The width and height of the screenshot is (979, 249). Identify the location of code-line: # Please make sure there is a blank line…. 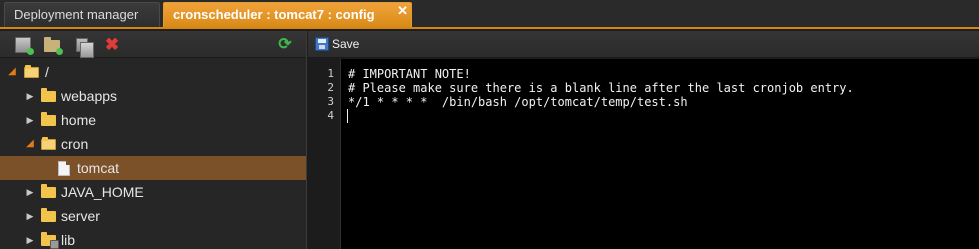
(601, 88).